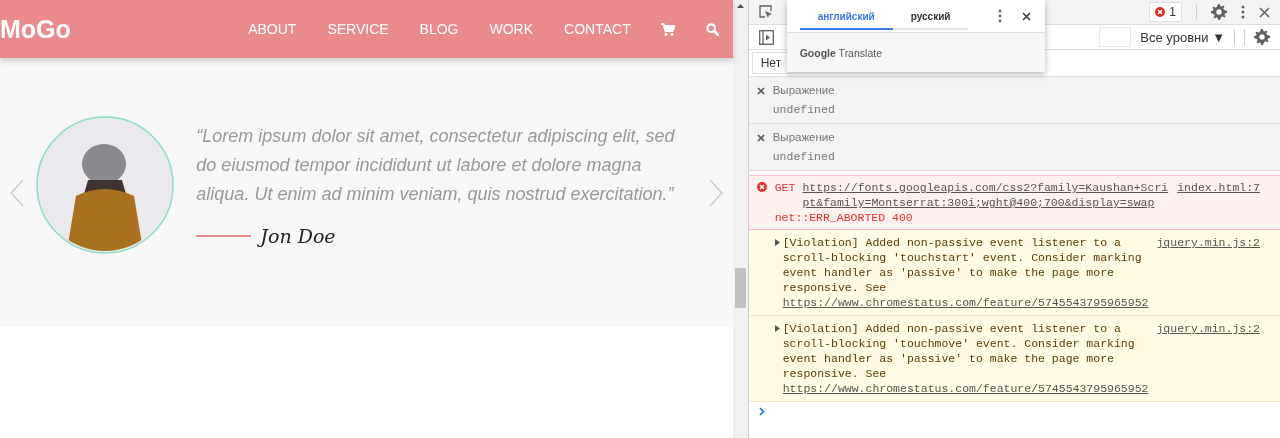 This screenshot has height=438, width=1280. Describe the element at coordinates (436, 165) in the screenshot. I see `testimonial-quote: “Lorem ipsum dolor sit amet, consectetur adipiscing elit, sed do eiusmod tempor incididunt ut labore et dolore magna aliqua. Ut enim ad minim veniam, quis nostrud exercitation.”` at that location.